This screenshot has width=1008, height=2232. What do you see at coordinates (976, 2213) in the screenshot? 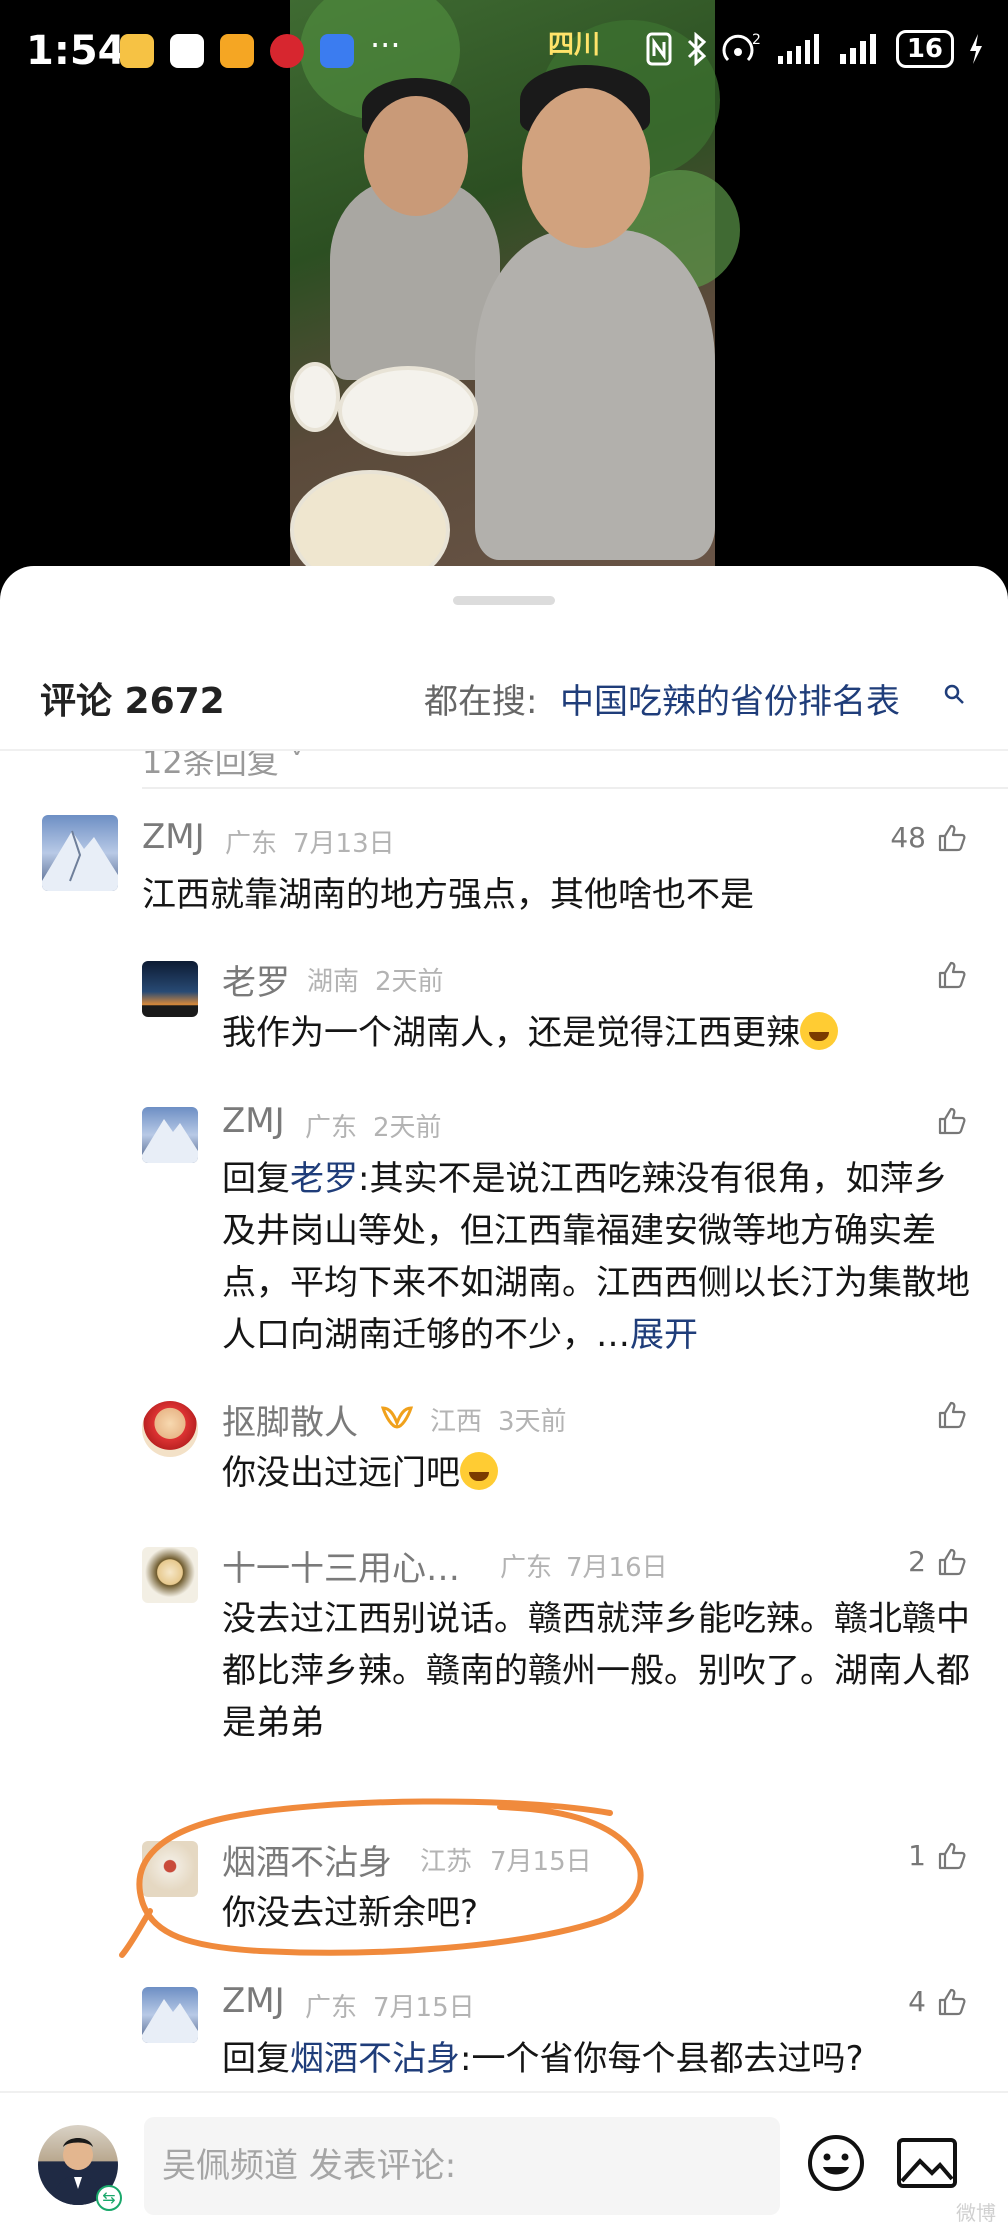
I see `weibo-watermark: 微博` at bounding box center [976, 2213].